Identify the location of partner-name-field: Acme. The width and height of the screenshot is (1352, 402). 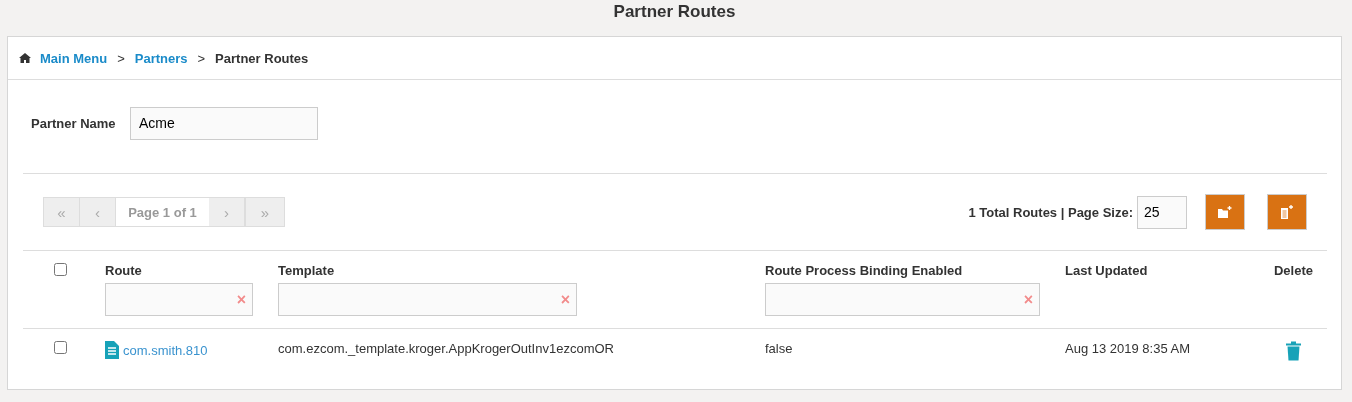
(224, 123).